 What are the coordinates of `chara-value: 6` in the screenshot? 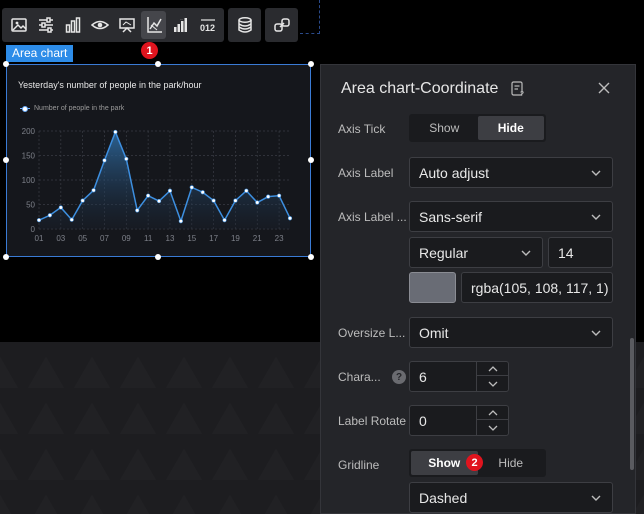 It's located at (423, 377).